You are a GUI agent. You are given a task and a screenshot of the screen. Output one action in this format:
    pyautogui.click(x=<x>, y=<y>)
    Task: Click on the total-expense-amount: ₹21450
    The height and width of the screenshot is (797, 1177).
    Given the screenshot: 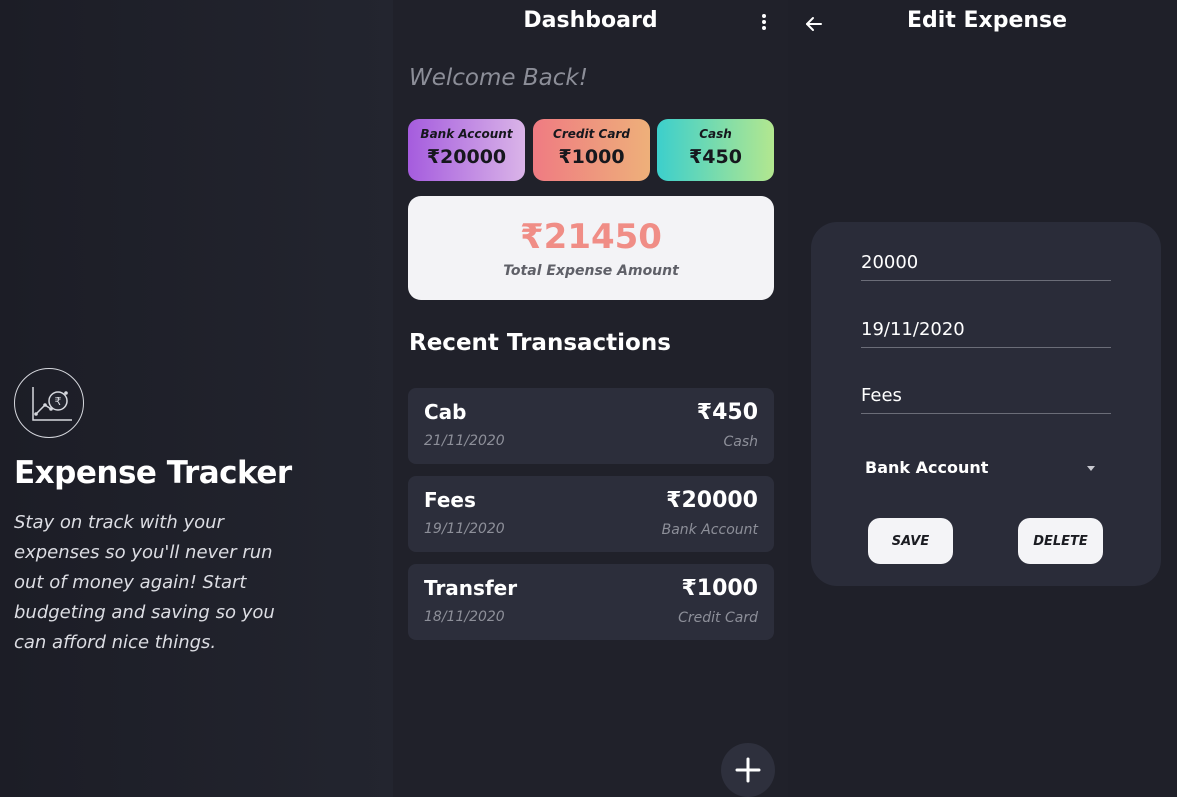 What is the action you would take?
    pyautogui.click(x=591, y=237)
    